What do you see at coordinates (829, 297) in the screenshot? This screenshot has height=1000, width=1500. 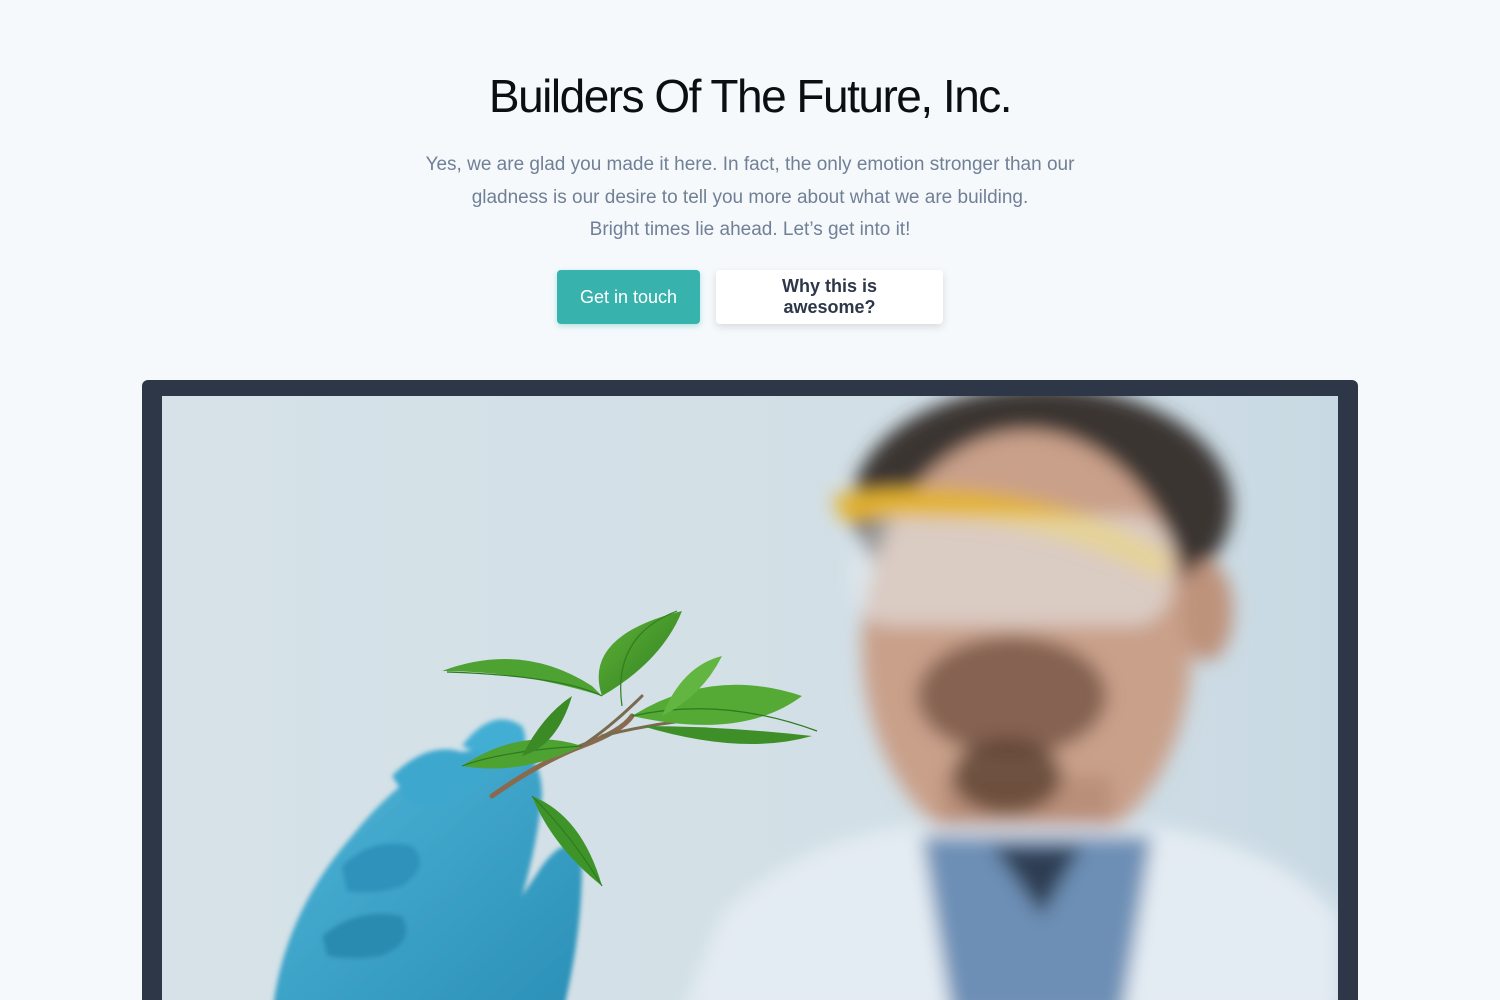 I see `why-awesome-button: Why this is awesome?` at bounding box center [829, 297].